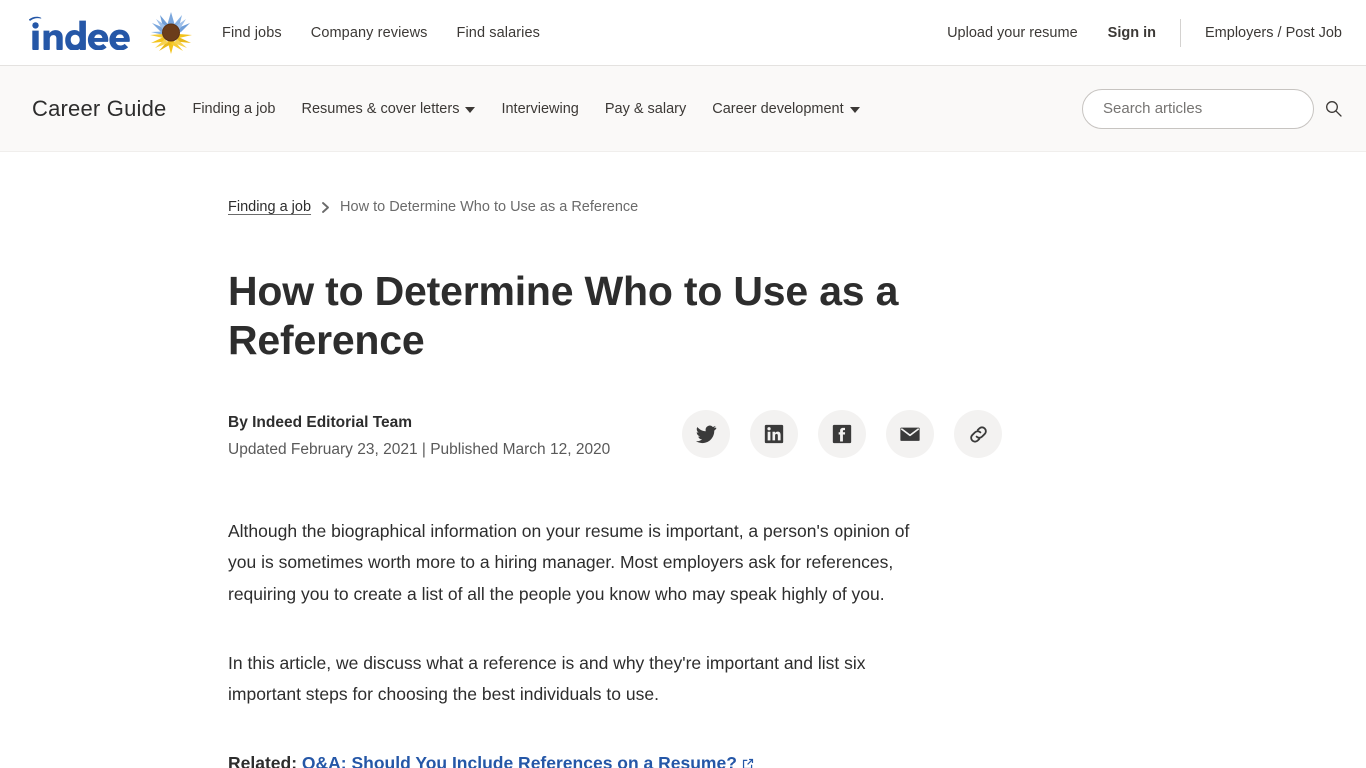 This screenshot has width=1366, height=768. I want to click on sign-in-link: Sign in, so click(1132, 33).